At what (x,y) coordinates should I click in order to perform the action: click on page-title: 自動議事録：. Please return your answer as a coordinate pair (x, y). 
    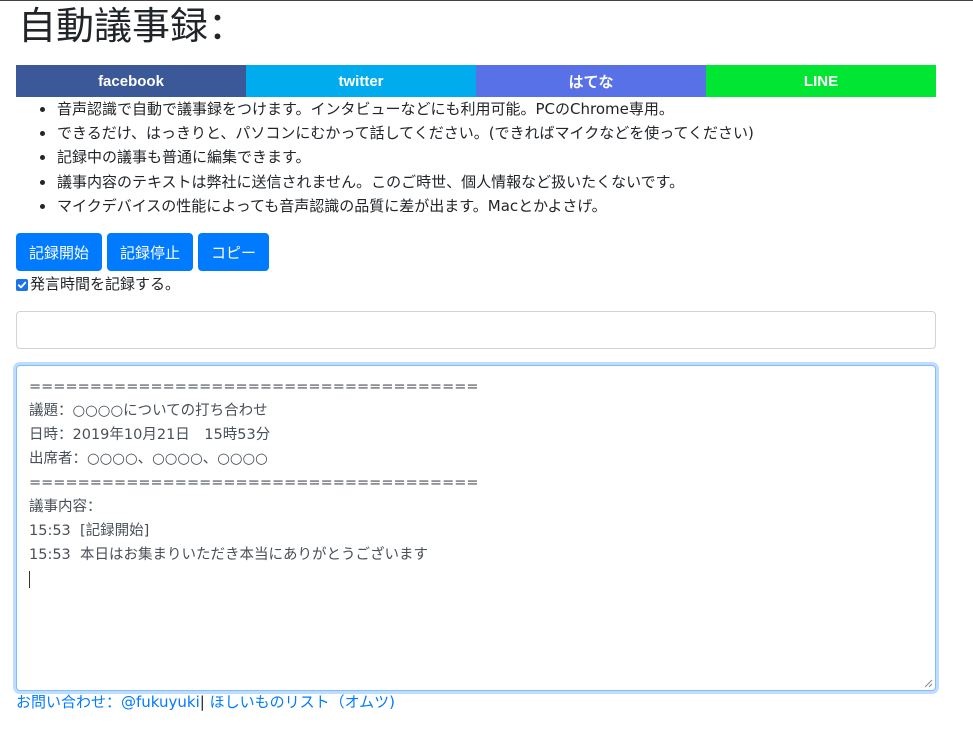
    Looking at the image, I should click on (132, 26).